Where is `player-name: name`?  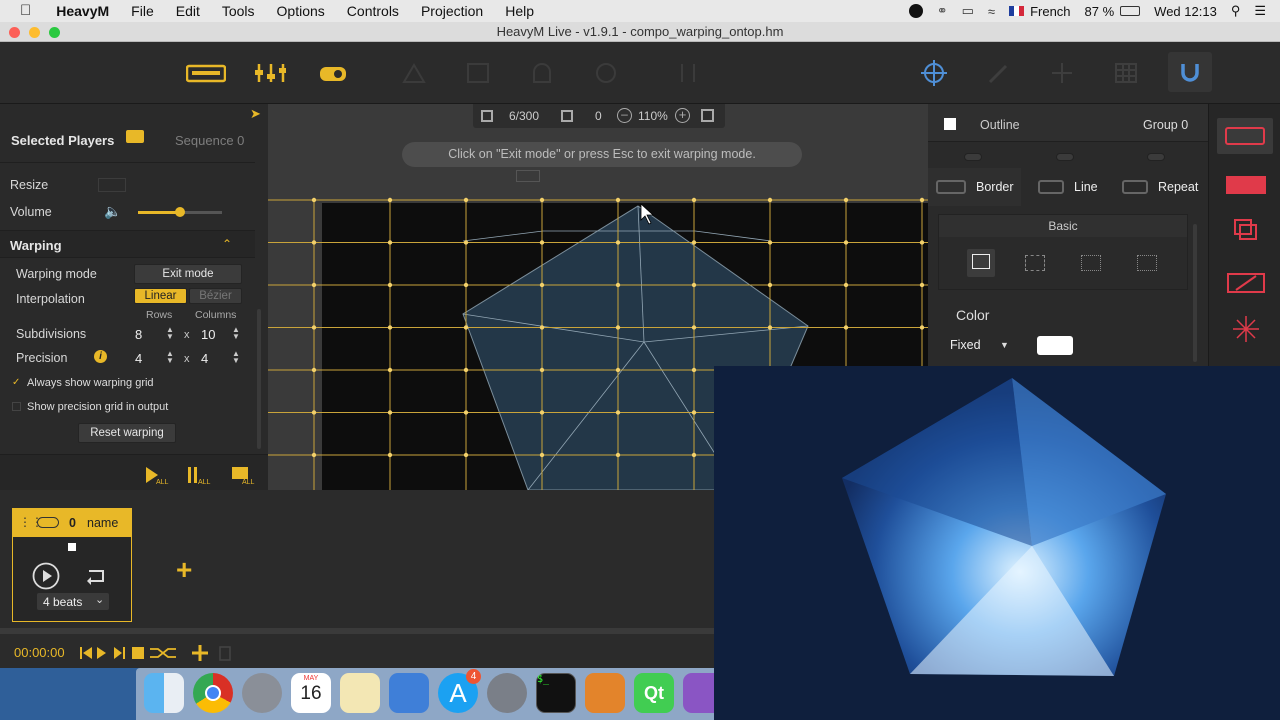 player-name: name is located at coordinates (102, 523).